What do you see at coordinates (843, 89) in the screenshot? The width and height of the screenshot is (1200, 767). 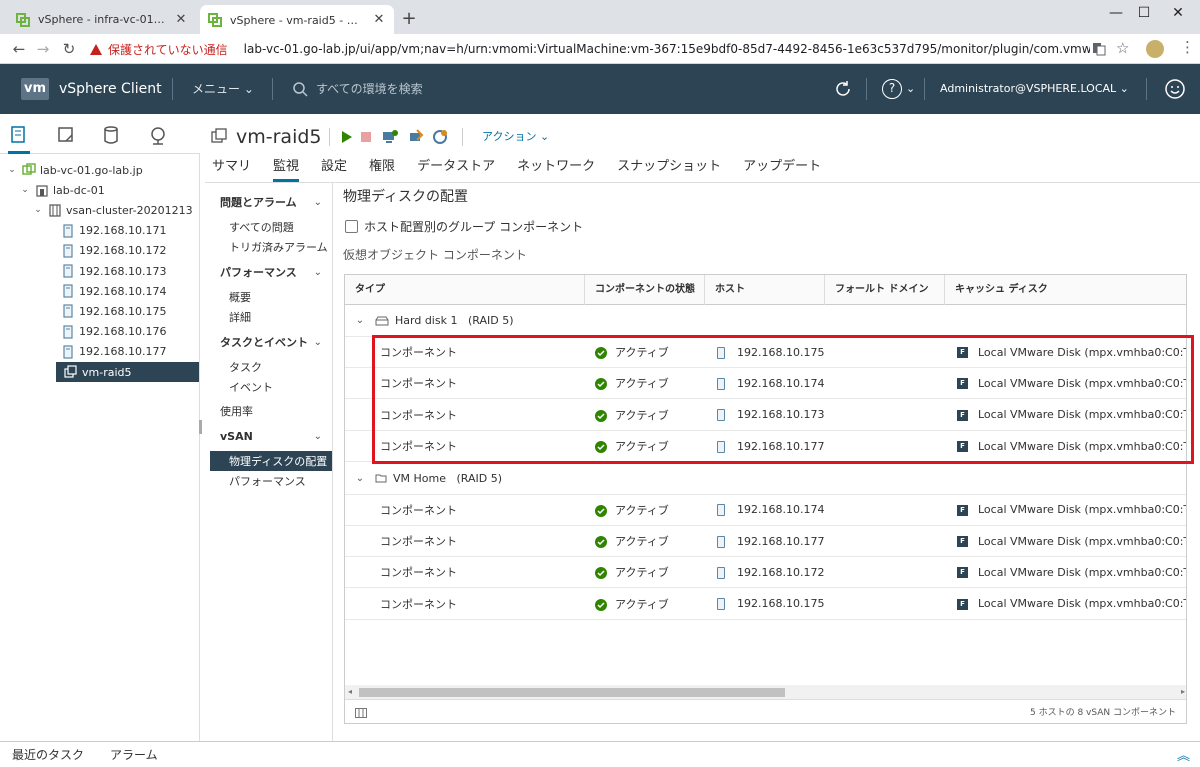 I see `refresh-icon` at bounding box center [843, 89].